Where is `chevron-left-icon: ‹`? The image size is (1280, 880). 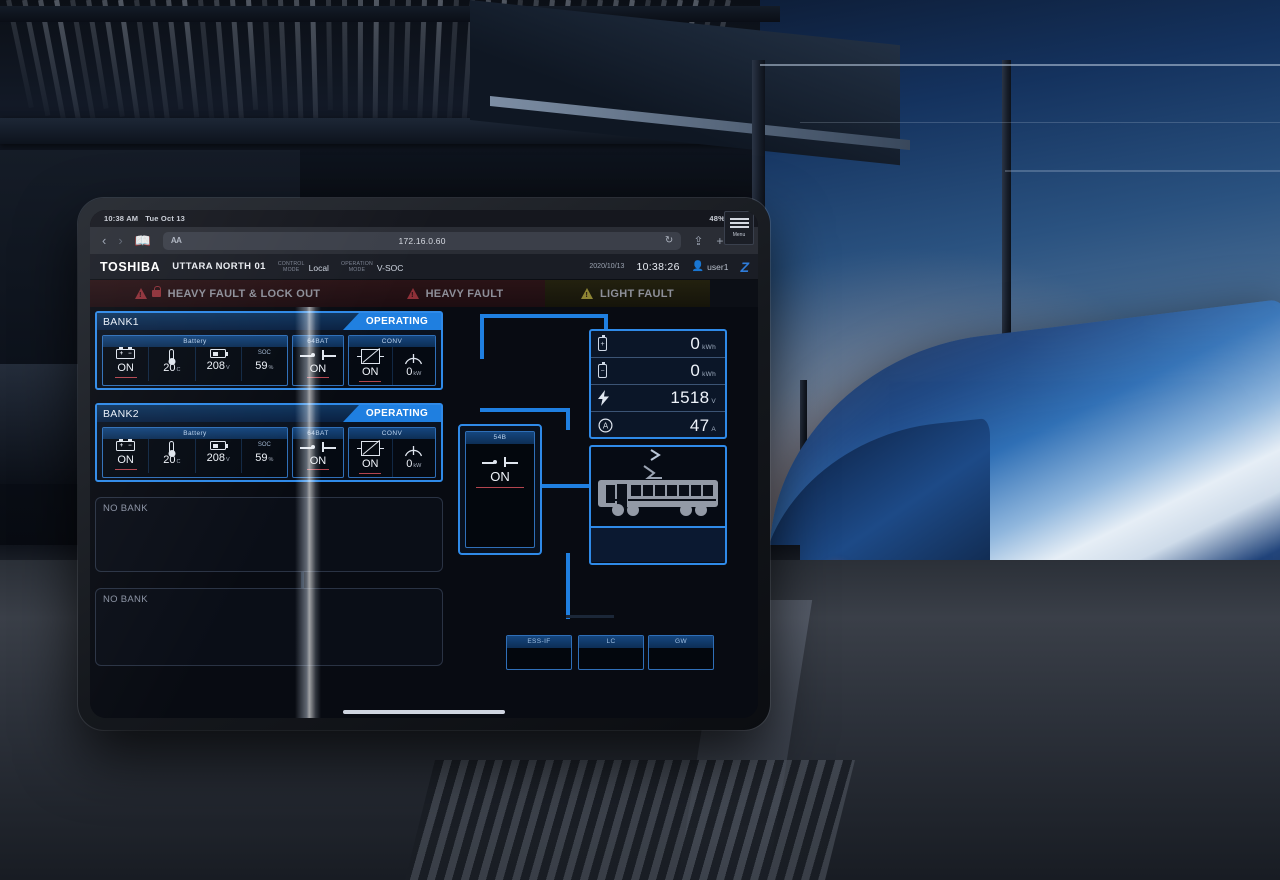
chevron-left-icon: ‹ is located at coordinates (104, 240).